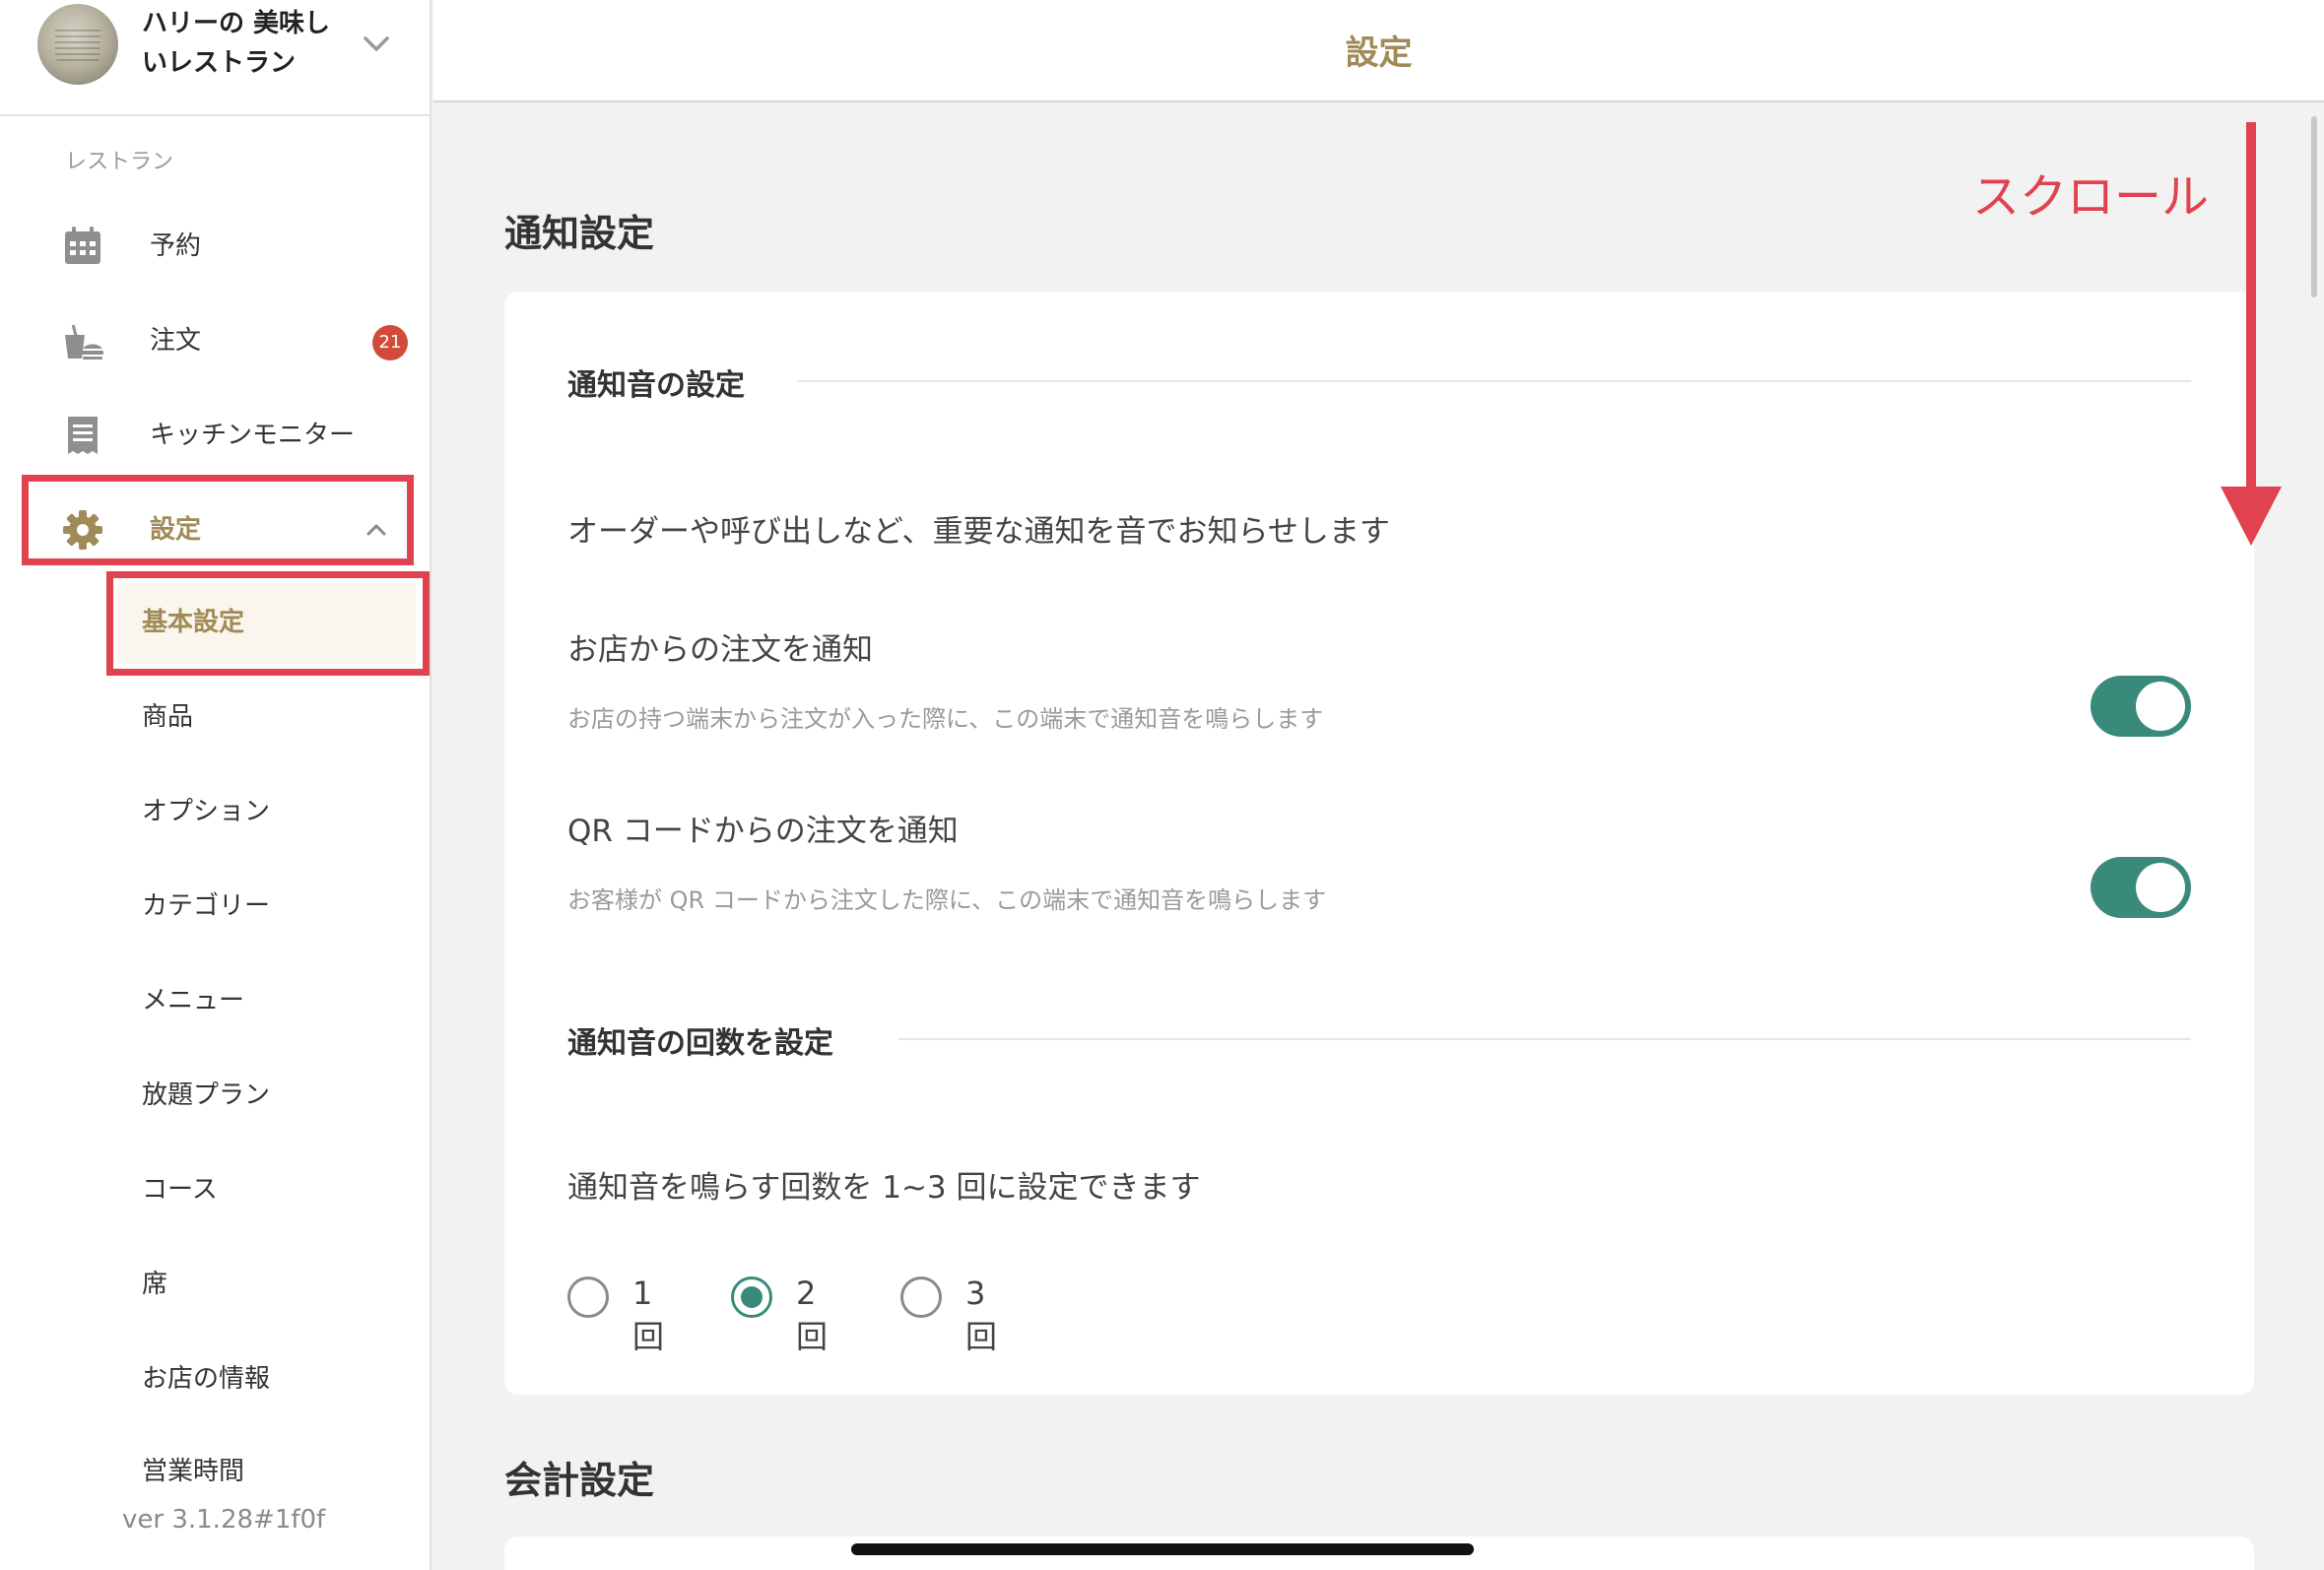 The height and width of the screenshot is (1570, 2324). I want to click on qr-order-notify-toggle, so click(2141, 887).